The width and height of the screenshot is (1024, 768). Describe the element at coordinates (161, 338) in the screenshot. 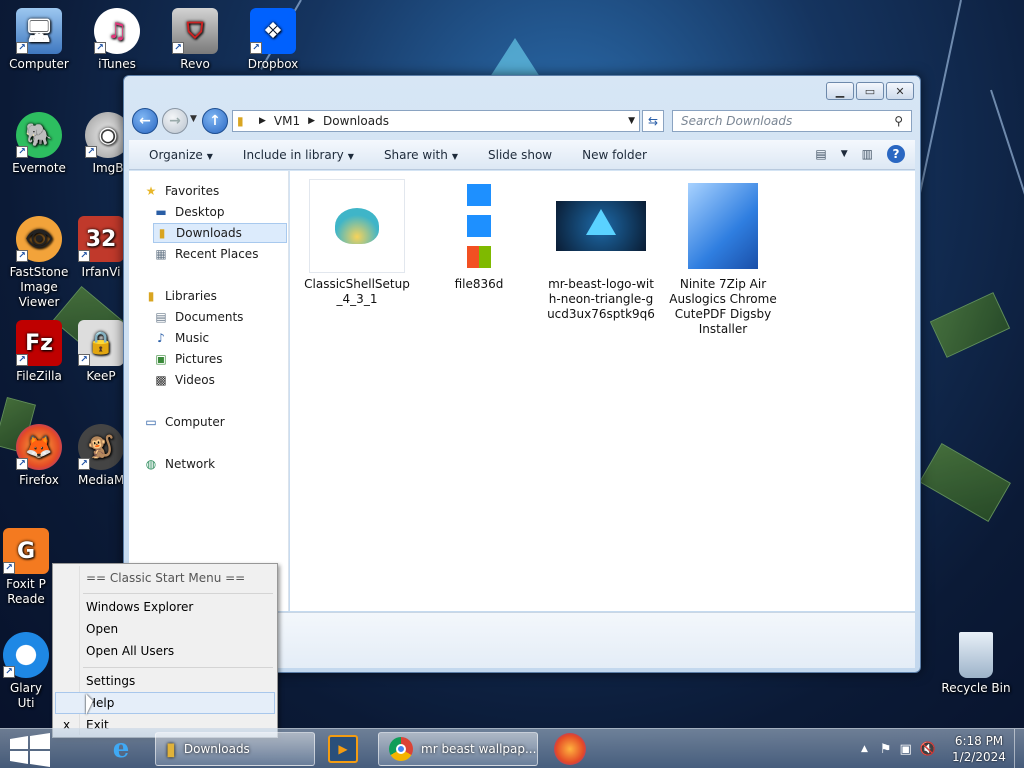

I see `music-note-icon: ♪` at that location.